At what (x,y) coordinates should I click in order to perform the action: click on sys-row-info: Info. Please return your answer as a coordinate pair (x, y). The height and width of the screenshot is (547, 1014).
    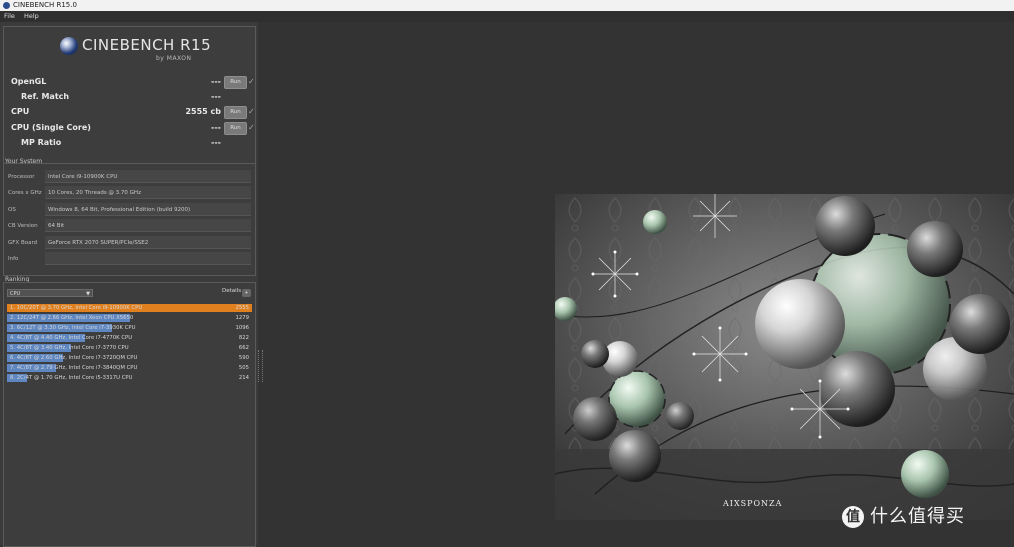
    Looking at the image, I should click on (129, 259).